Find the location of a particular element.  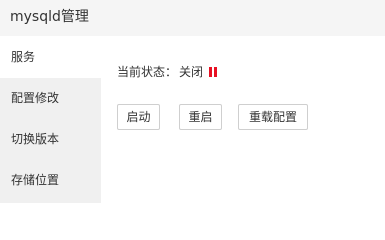

sidebar-item-storage-location: 存储位置 is located at coordinates (50, 180).